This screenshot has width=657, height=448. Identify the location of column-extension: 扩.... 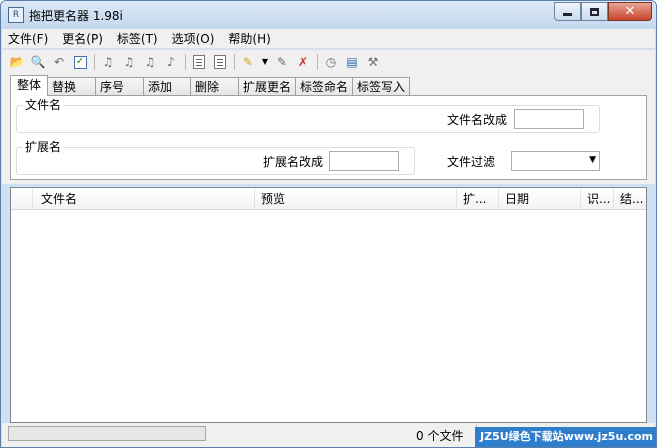
(478, 199).